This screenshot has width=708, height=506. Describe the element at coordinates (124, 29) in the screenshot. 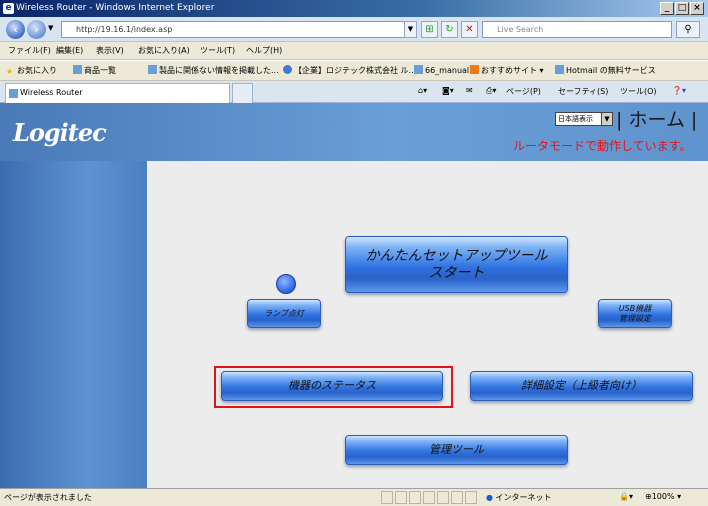

I see `address-url-text: http://19.16.1/index.asp` at that location.